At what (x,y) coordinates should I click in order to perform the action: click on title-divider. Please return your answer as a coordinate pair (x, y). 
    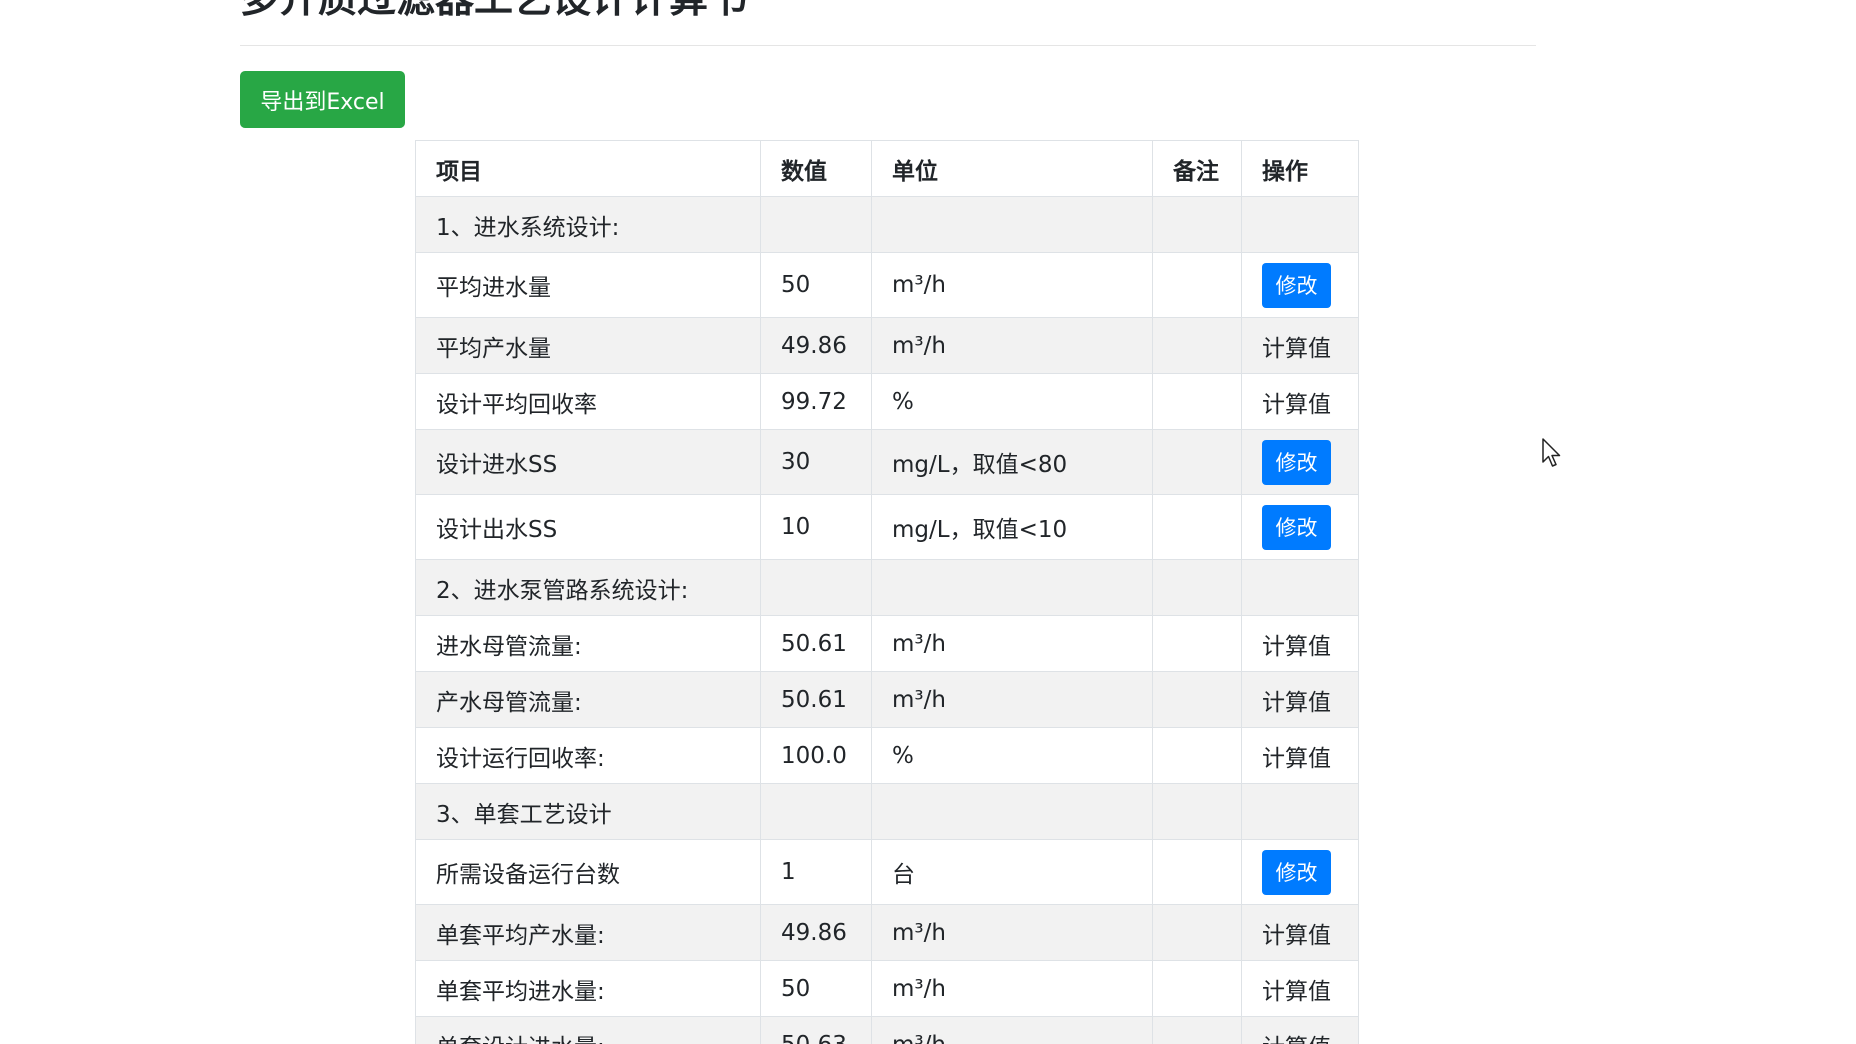
    Looking at the image, I should click on (888, 45).